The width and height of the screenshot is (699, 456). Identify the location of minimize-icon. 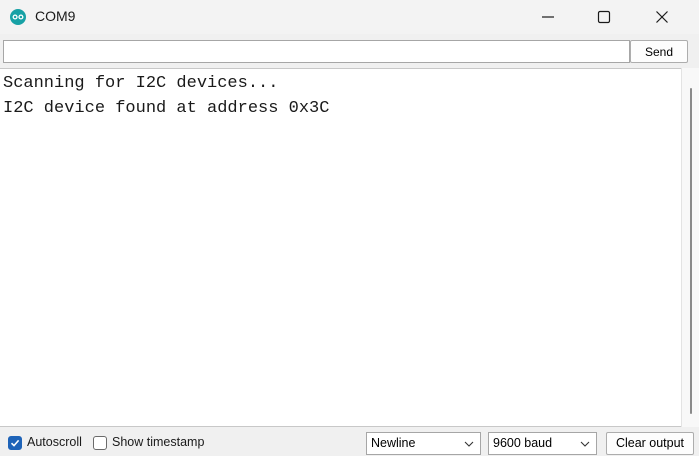
(548, 17).